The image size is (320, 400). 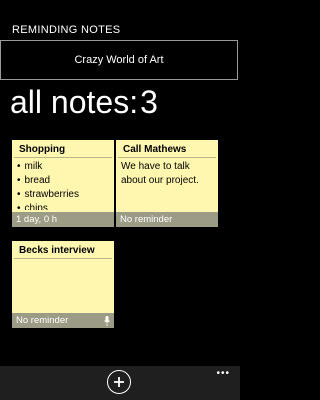 I want to click on list-item: chips, so click(x=63, y=206).